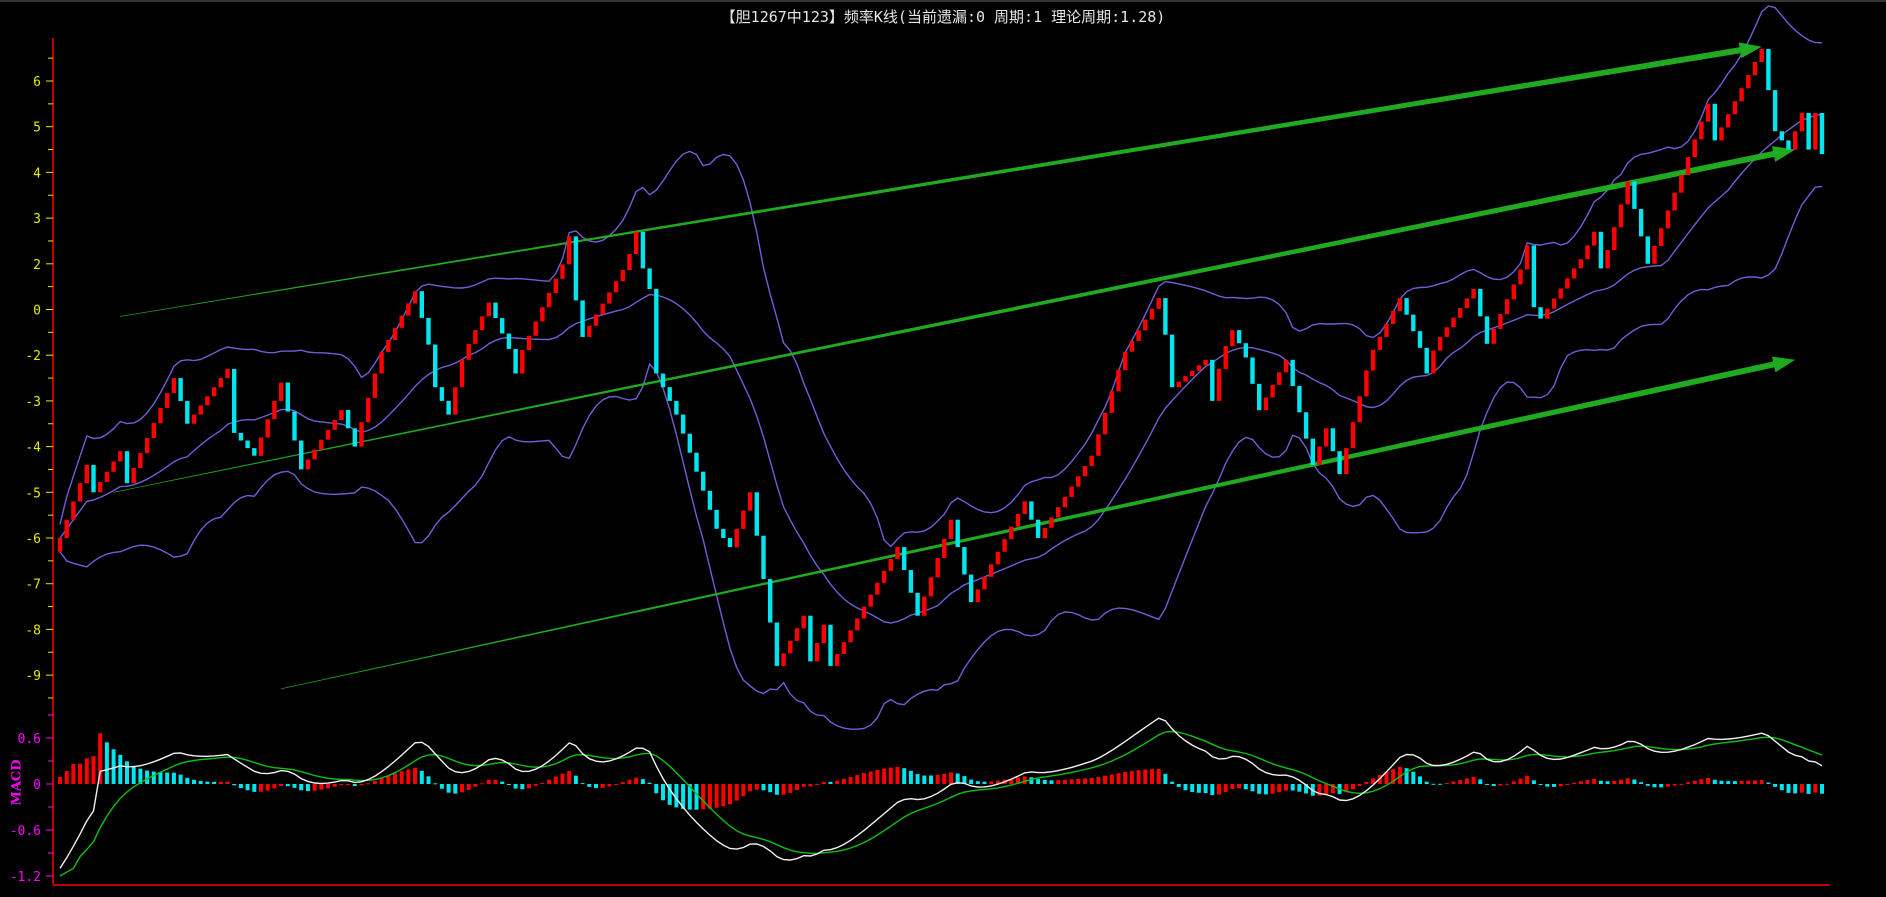  Describe the element at coordinates (33, 676) in the screenshot. I see `y-tick-label: -9` at that location.